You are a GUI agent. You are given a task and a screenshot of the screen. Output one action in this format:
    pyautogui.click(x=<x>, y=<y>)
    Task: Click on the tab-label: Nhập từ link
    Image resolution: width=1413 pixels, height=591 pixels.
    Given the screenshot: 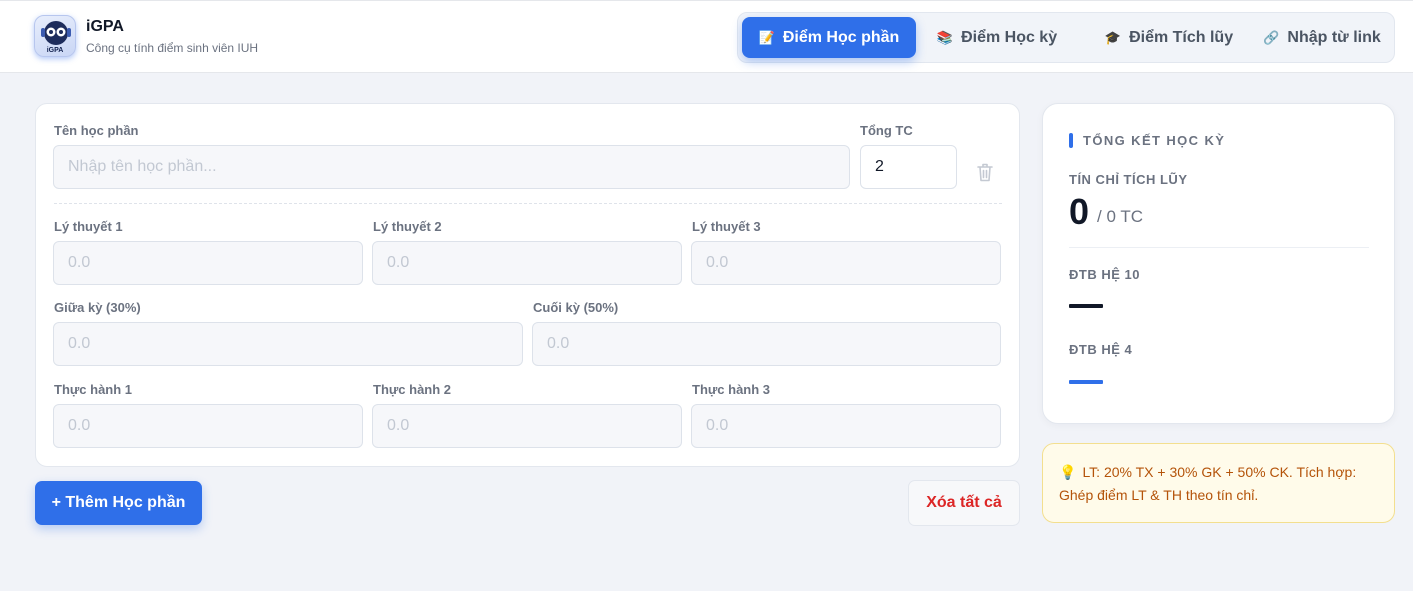 What is the action you would take?
    pyautogui.click(x=1334, y=37)
    